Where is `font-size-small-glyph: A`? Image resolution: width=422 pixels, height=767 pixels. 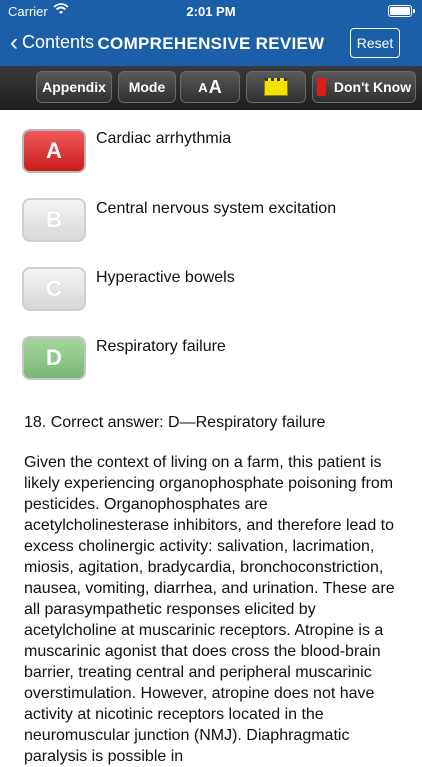 font-size-small-glyph: A is located at coordinates (203, 87).